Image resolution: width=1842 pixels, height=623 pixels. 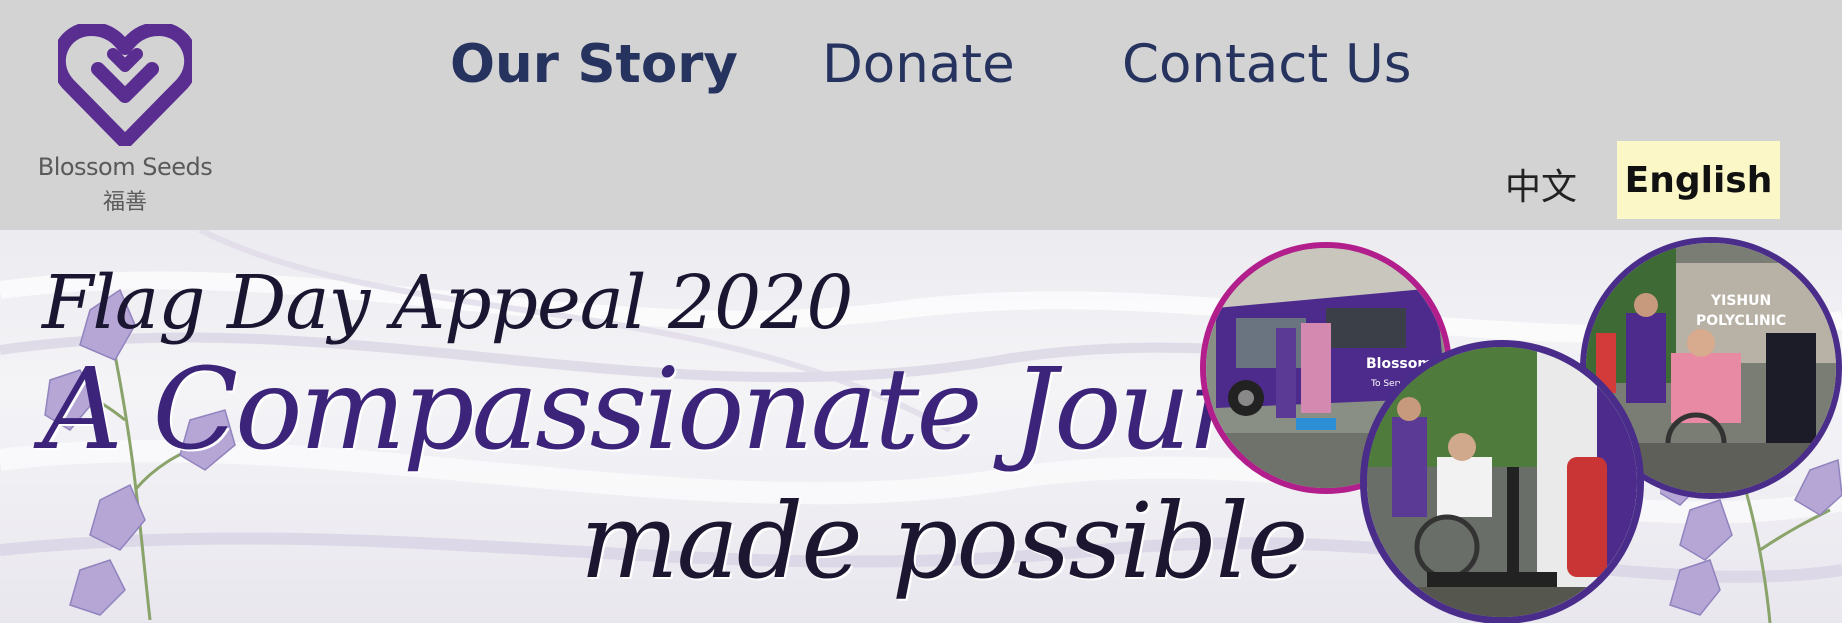 I want to click on nav-link-our-story: Our Story, so click(x=594, y=65).